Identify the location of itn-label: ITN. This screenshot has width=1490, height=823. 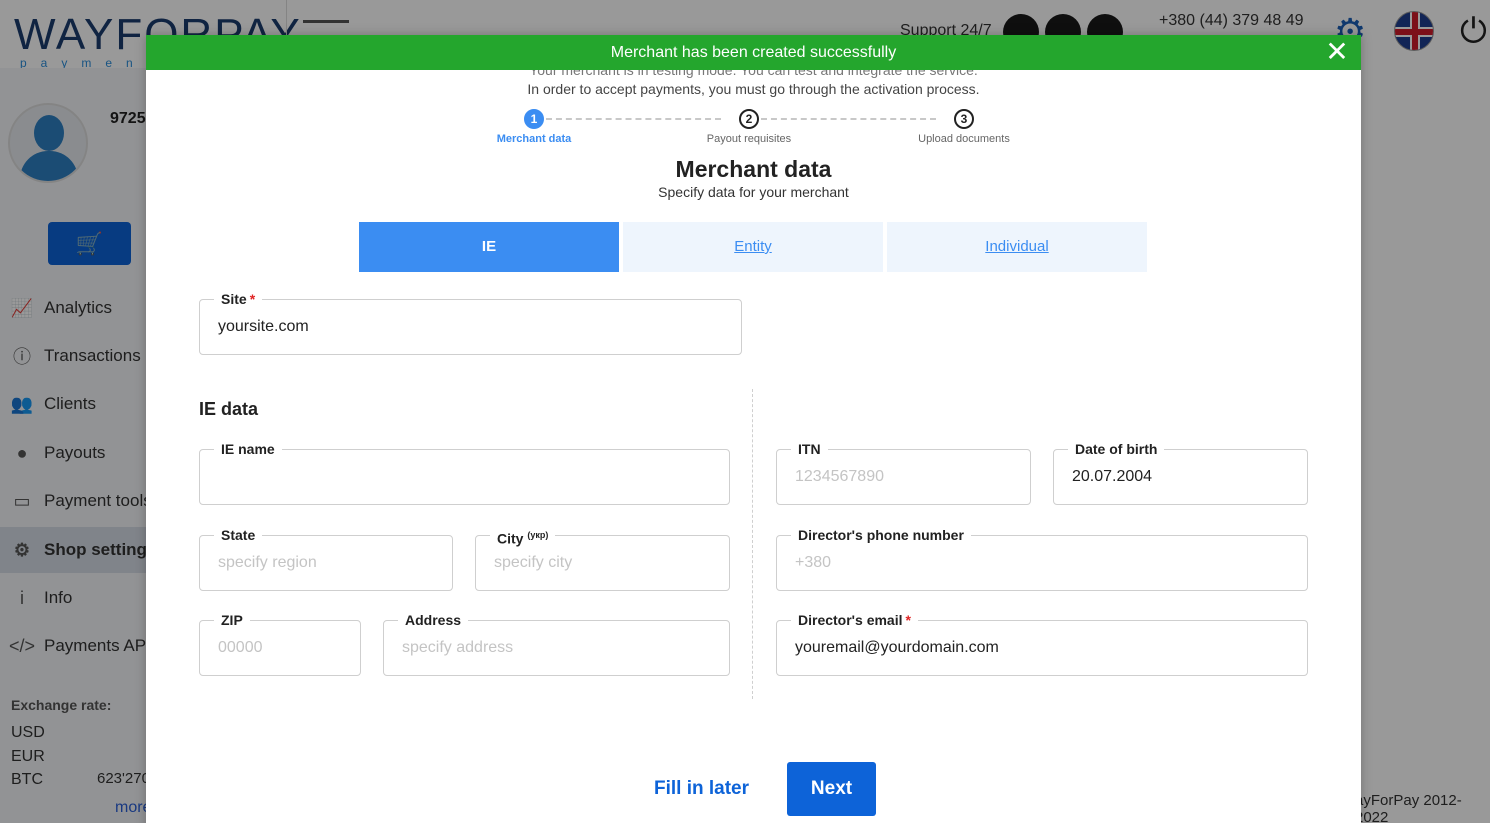
(809, 449).